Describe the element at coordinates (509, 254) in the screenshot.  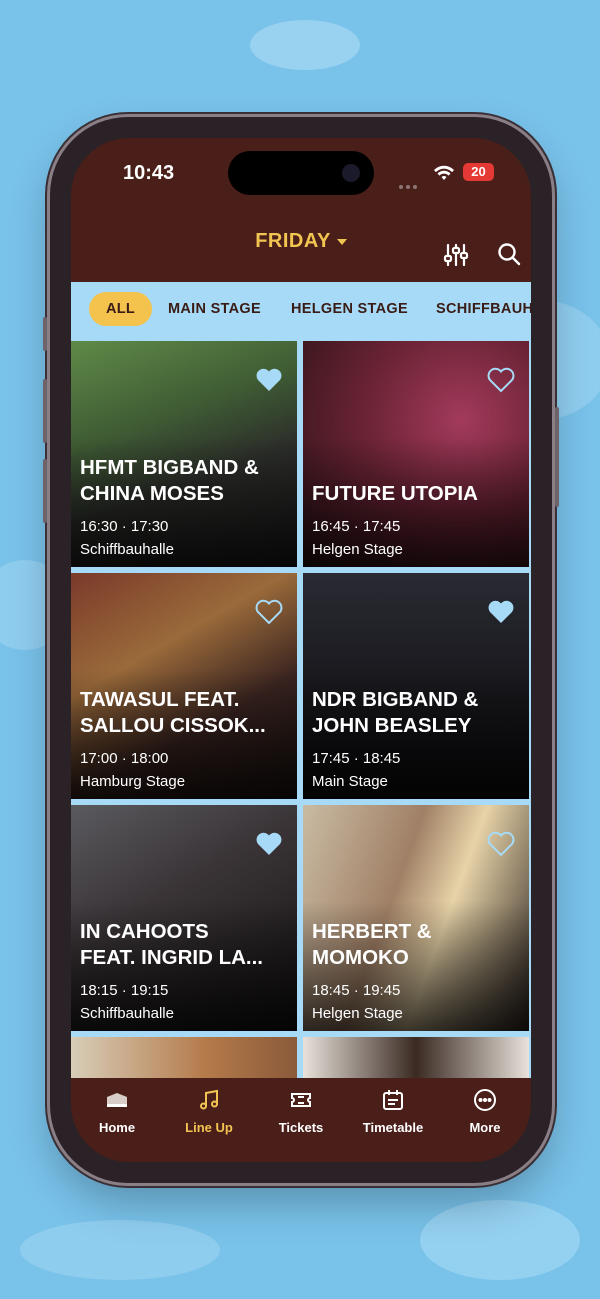
I see `search-icon` at that location.